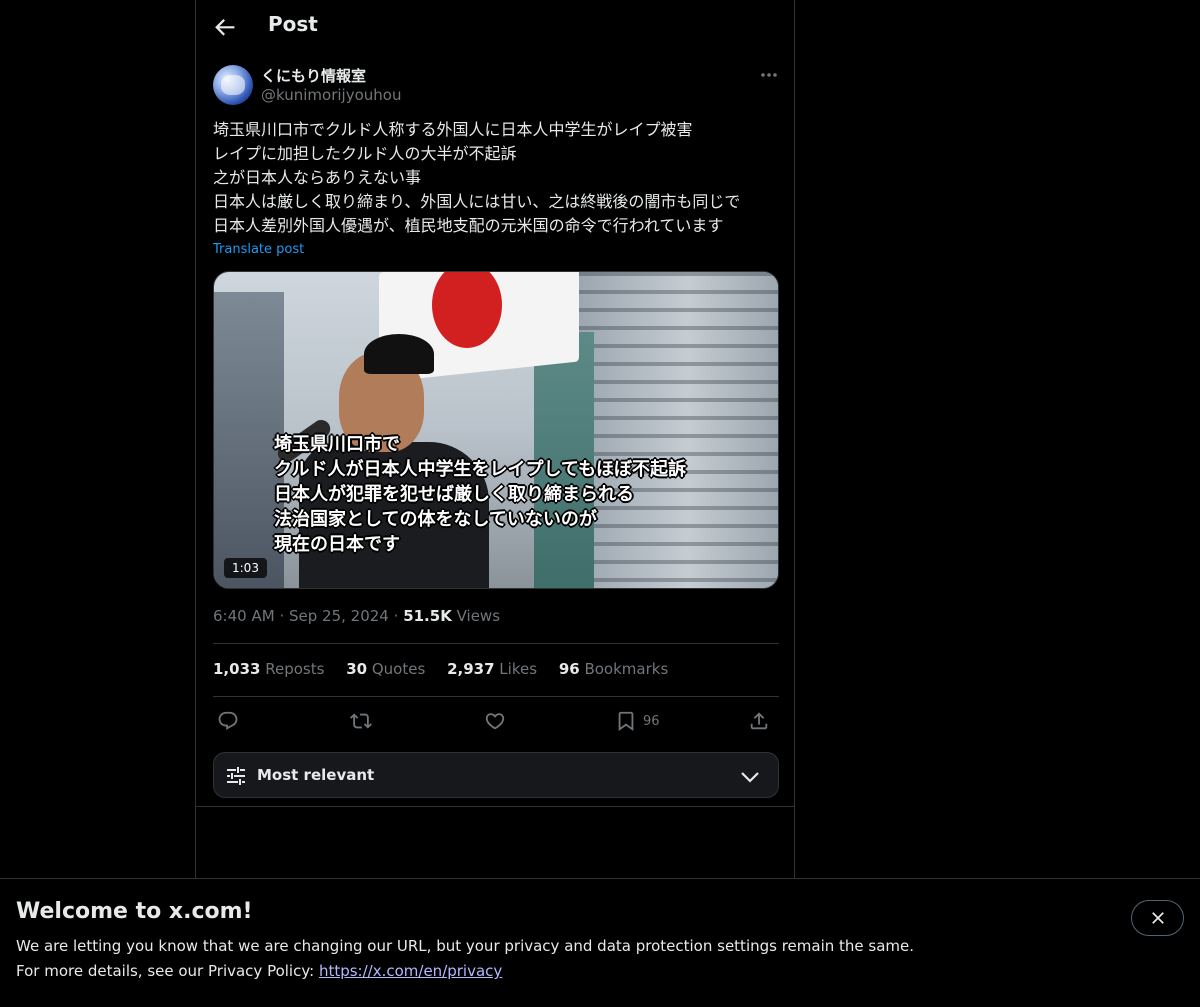 This screenshot has height=1007, width=1200. I want to click on bookmarks-stat: 96 Bookmarks, so click(613, 669).